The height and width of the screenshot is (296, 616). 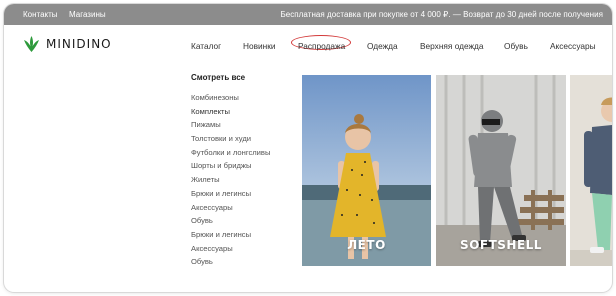 What do you see at coordinates (516, 46) in the screenshot?
I see `nav-shoes: Обувь` at bounding box center [516, 46].